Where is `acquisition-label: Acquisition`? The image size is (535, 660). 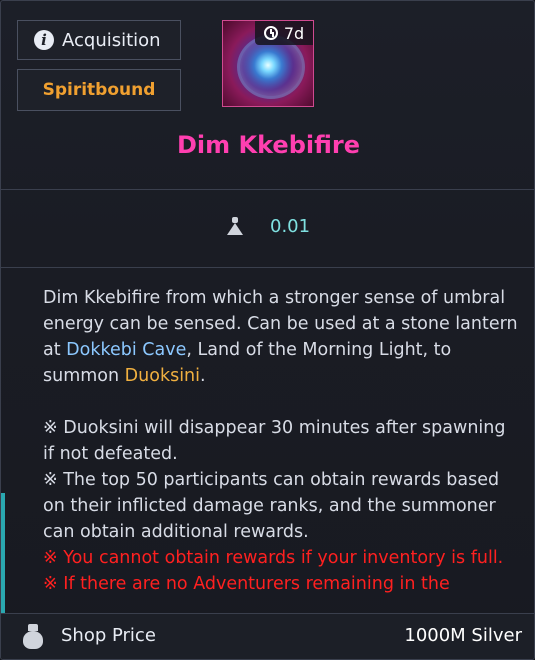
acquisition-label: Acquisition is located at coordinates (111, 40).